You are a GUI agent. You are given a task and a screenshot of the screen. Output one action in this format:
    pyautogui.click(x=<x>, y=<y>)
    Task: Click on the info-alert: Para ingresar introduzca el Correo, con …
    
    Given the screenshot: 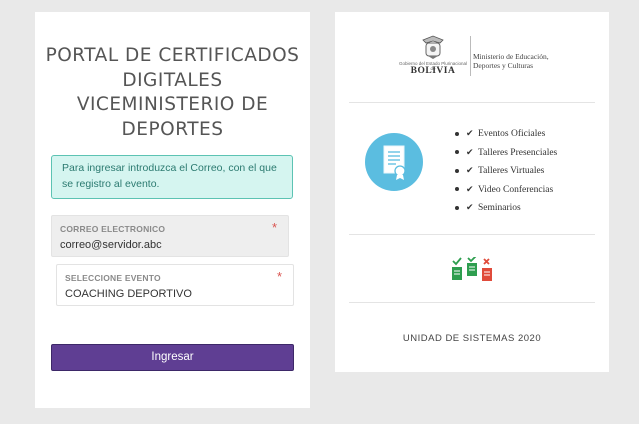 What is the action you would take?
    pyautogui.click(x=172, y=177)
    